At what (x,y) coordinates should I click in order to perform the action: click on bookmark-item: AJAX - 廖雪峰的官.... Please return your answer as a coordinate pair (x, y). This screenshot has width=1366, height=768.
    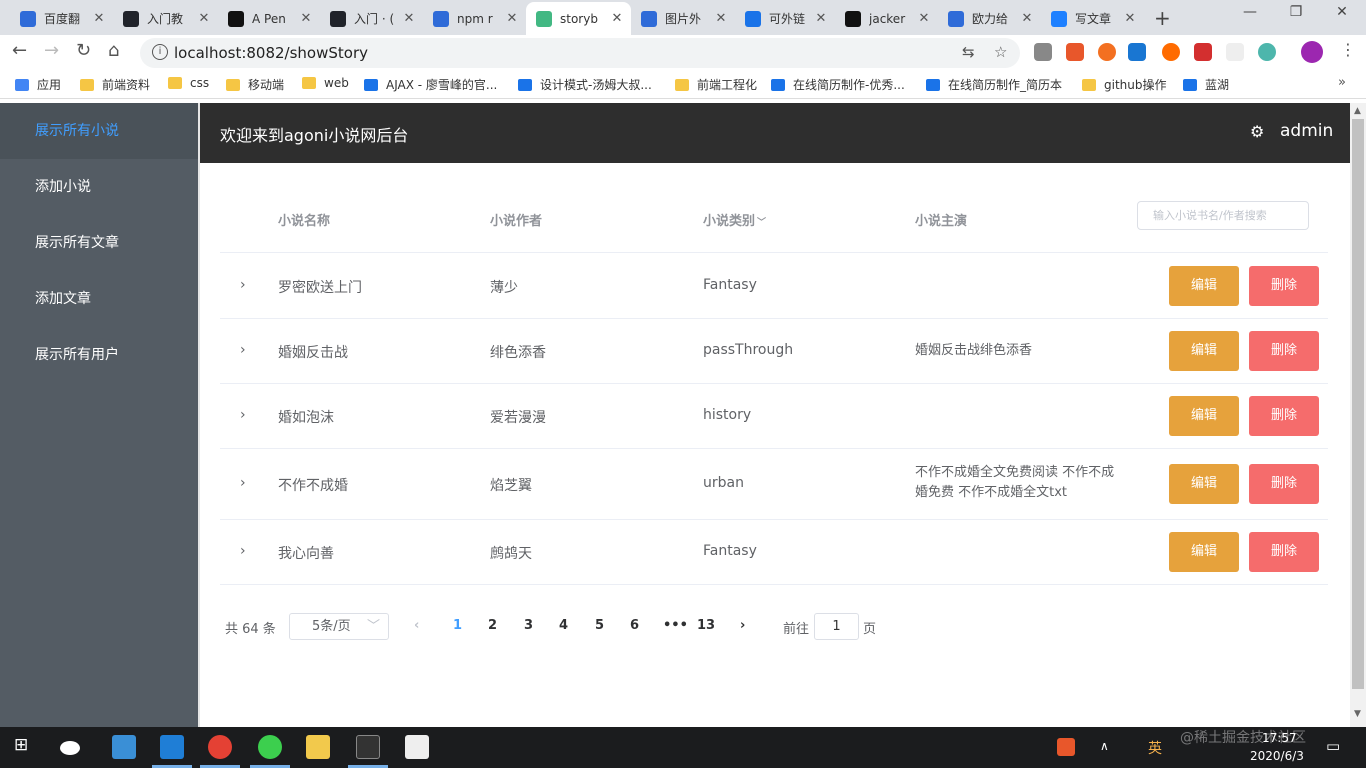
    Looking at the image, I should click on (430, 84).